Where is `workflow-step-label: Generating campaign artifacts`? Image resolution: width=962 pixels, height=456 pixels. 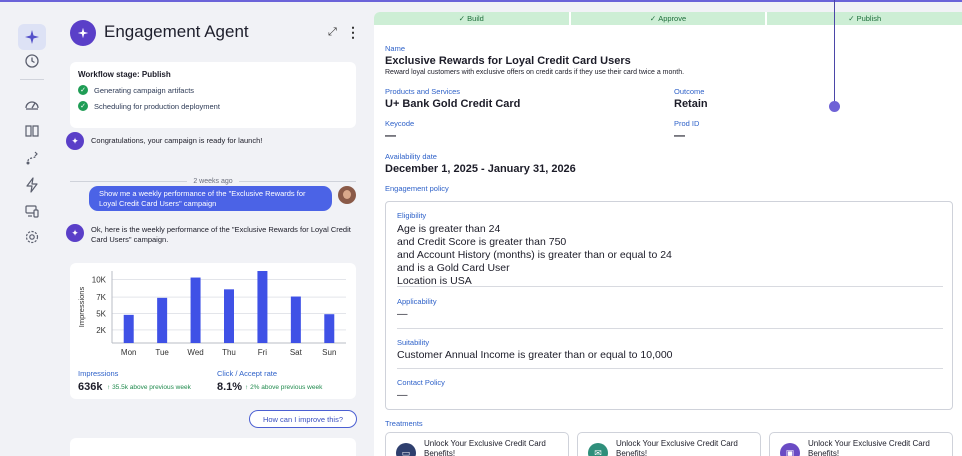
workflow-step-label: Generating campaign artifacts is located at coordinates (144, 90).